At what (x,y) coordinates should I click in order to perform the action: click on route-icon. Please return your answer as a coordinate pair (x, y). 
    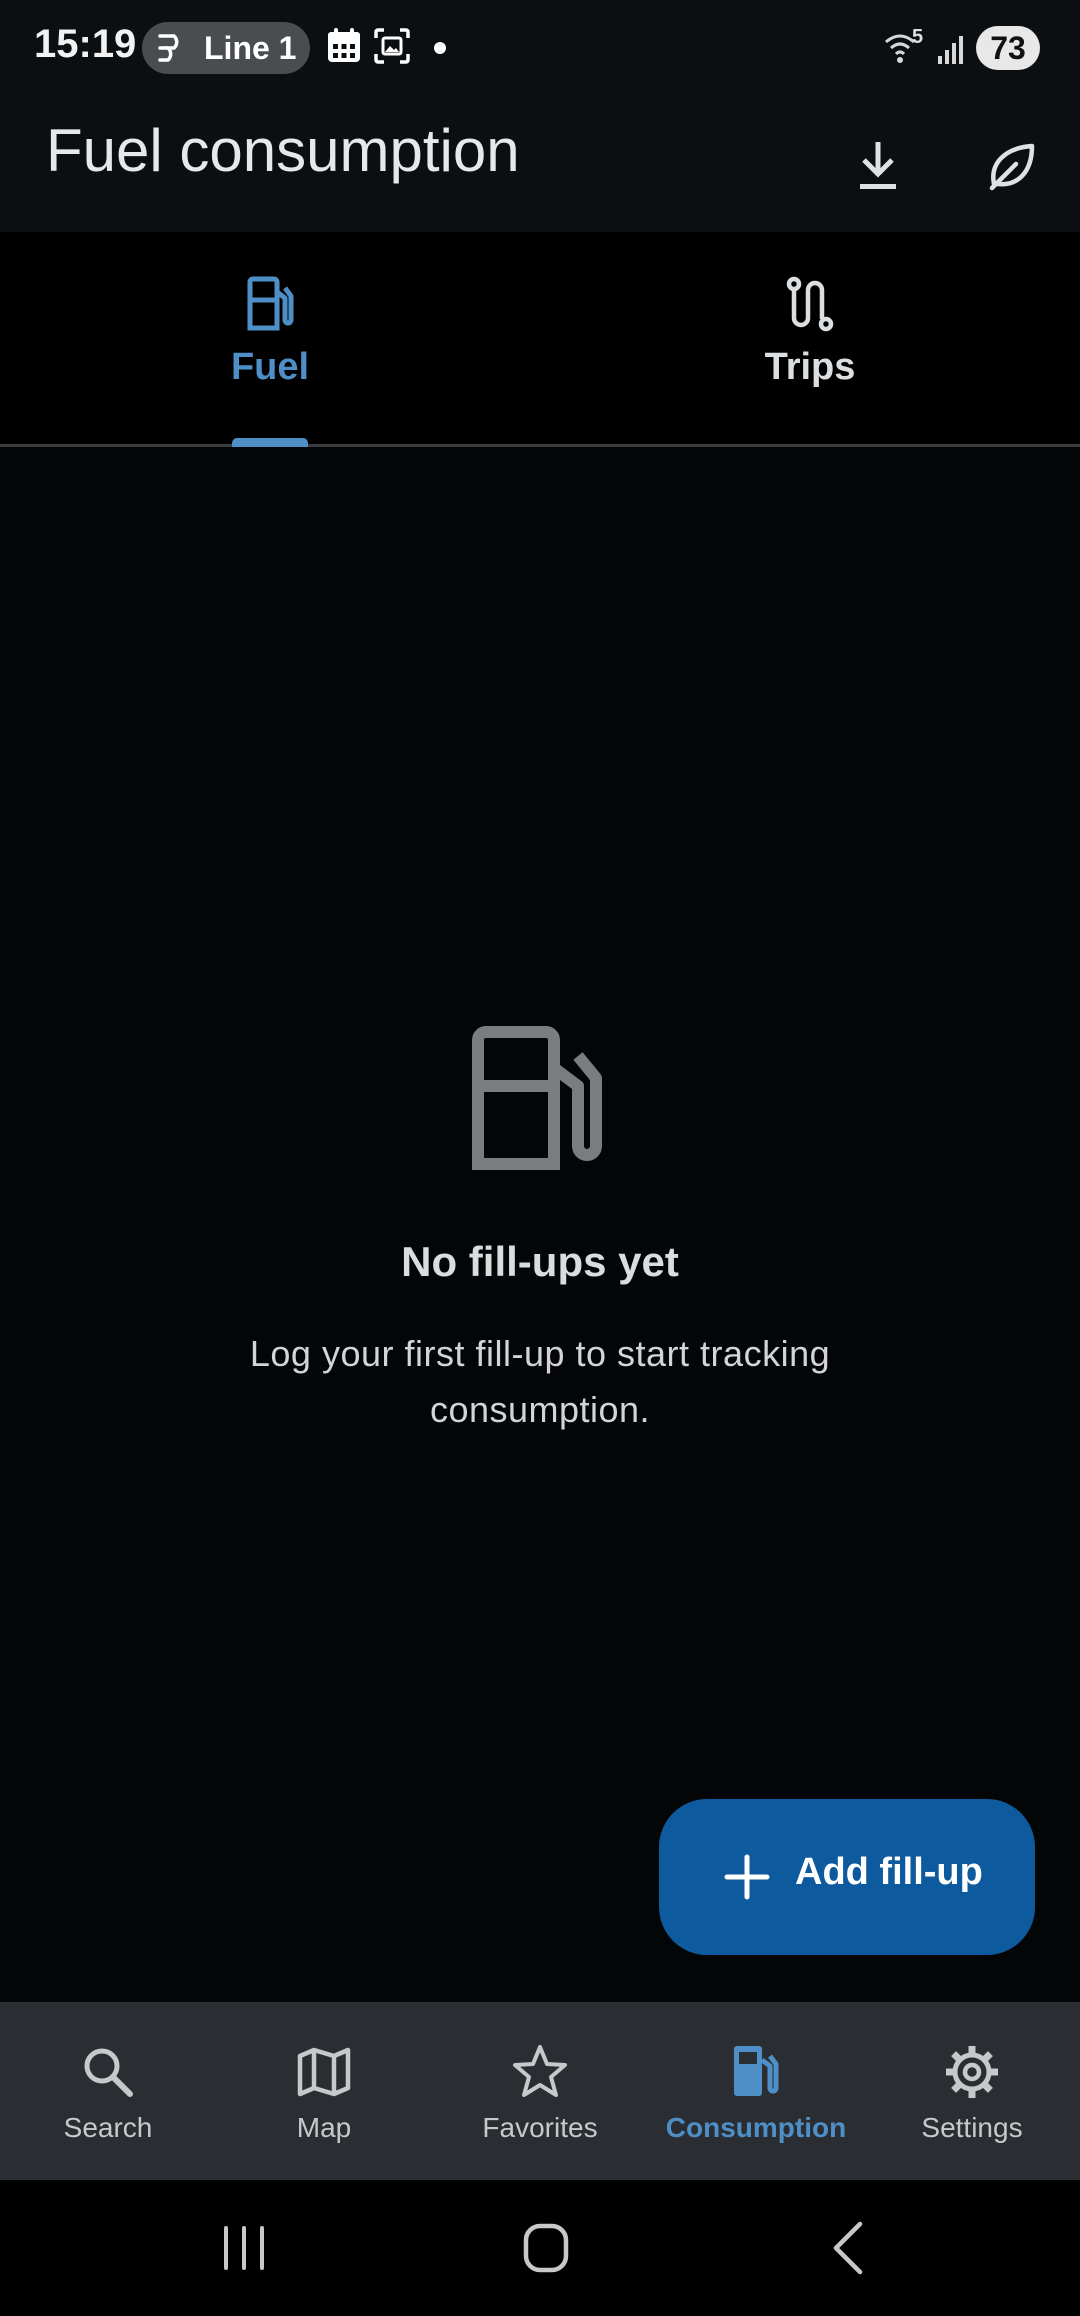
    Looking at the image, I should click on (810, 304).